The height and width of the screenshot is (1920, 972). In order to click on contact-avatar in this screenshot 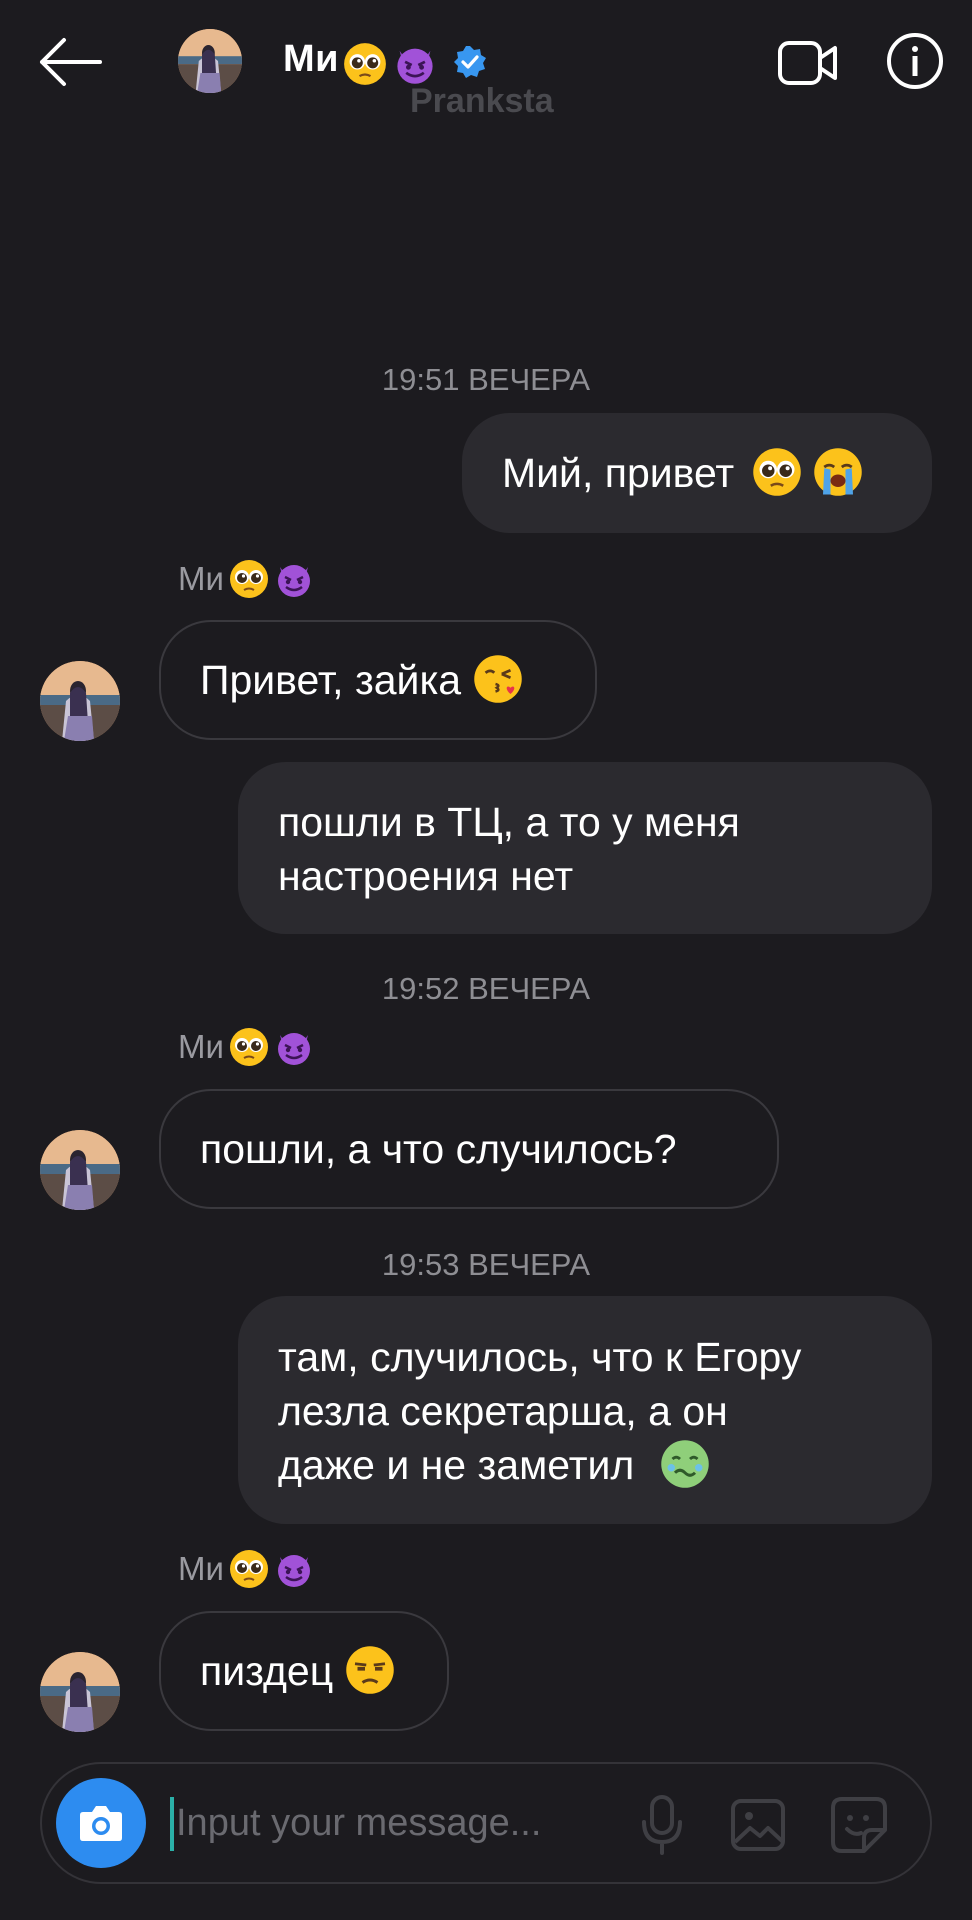, I will do `click(210, 61)`.